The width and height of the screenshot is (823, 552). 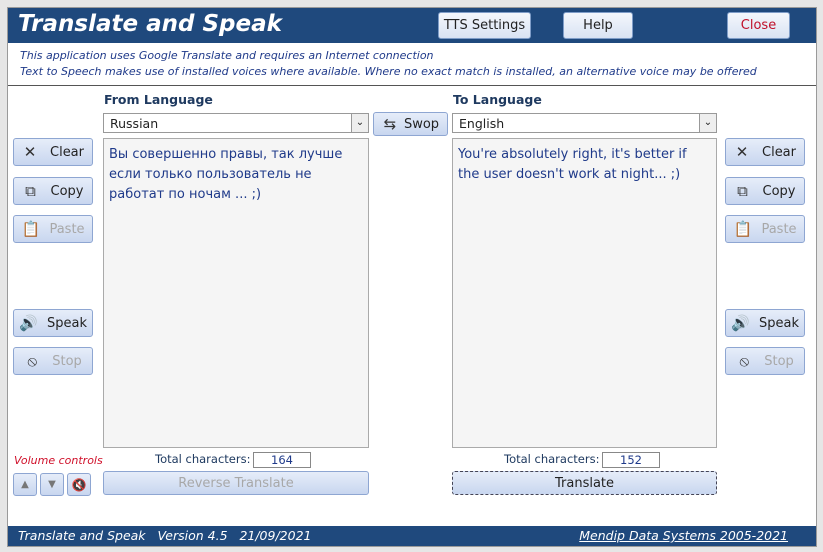 I want to click on from-count-value: 164, so click(x=282, y=460).